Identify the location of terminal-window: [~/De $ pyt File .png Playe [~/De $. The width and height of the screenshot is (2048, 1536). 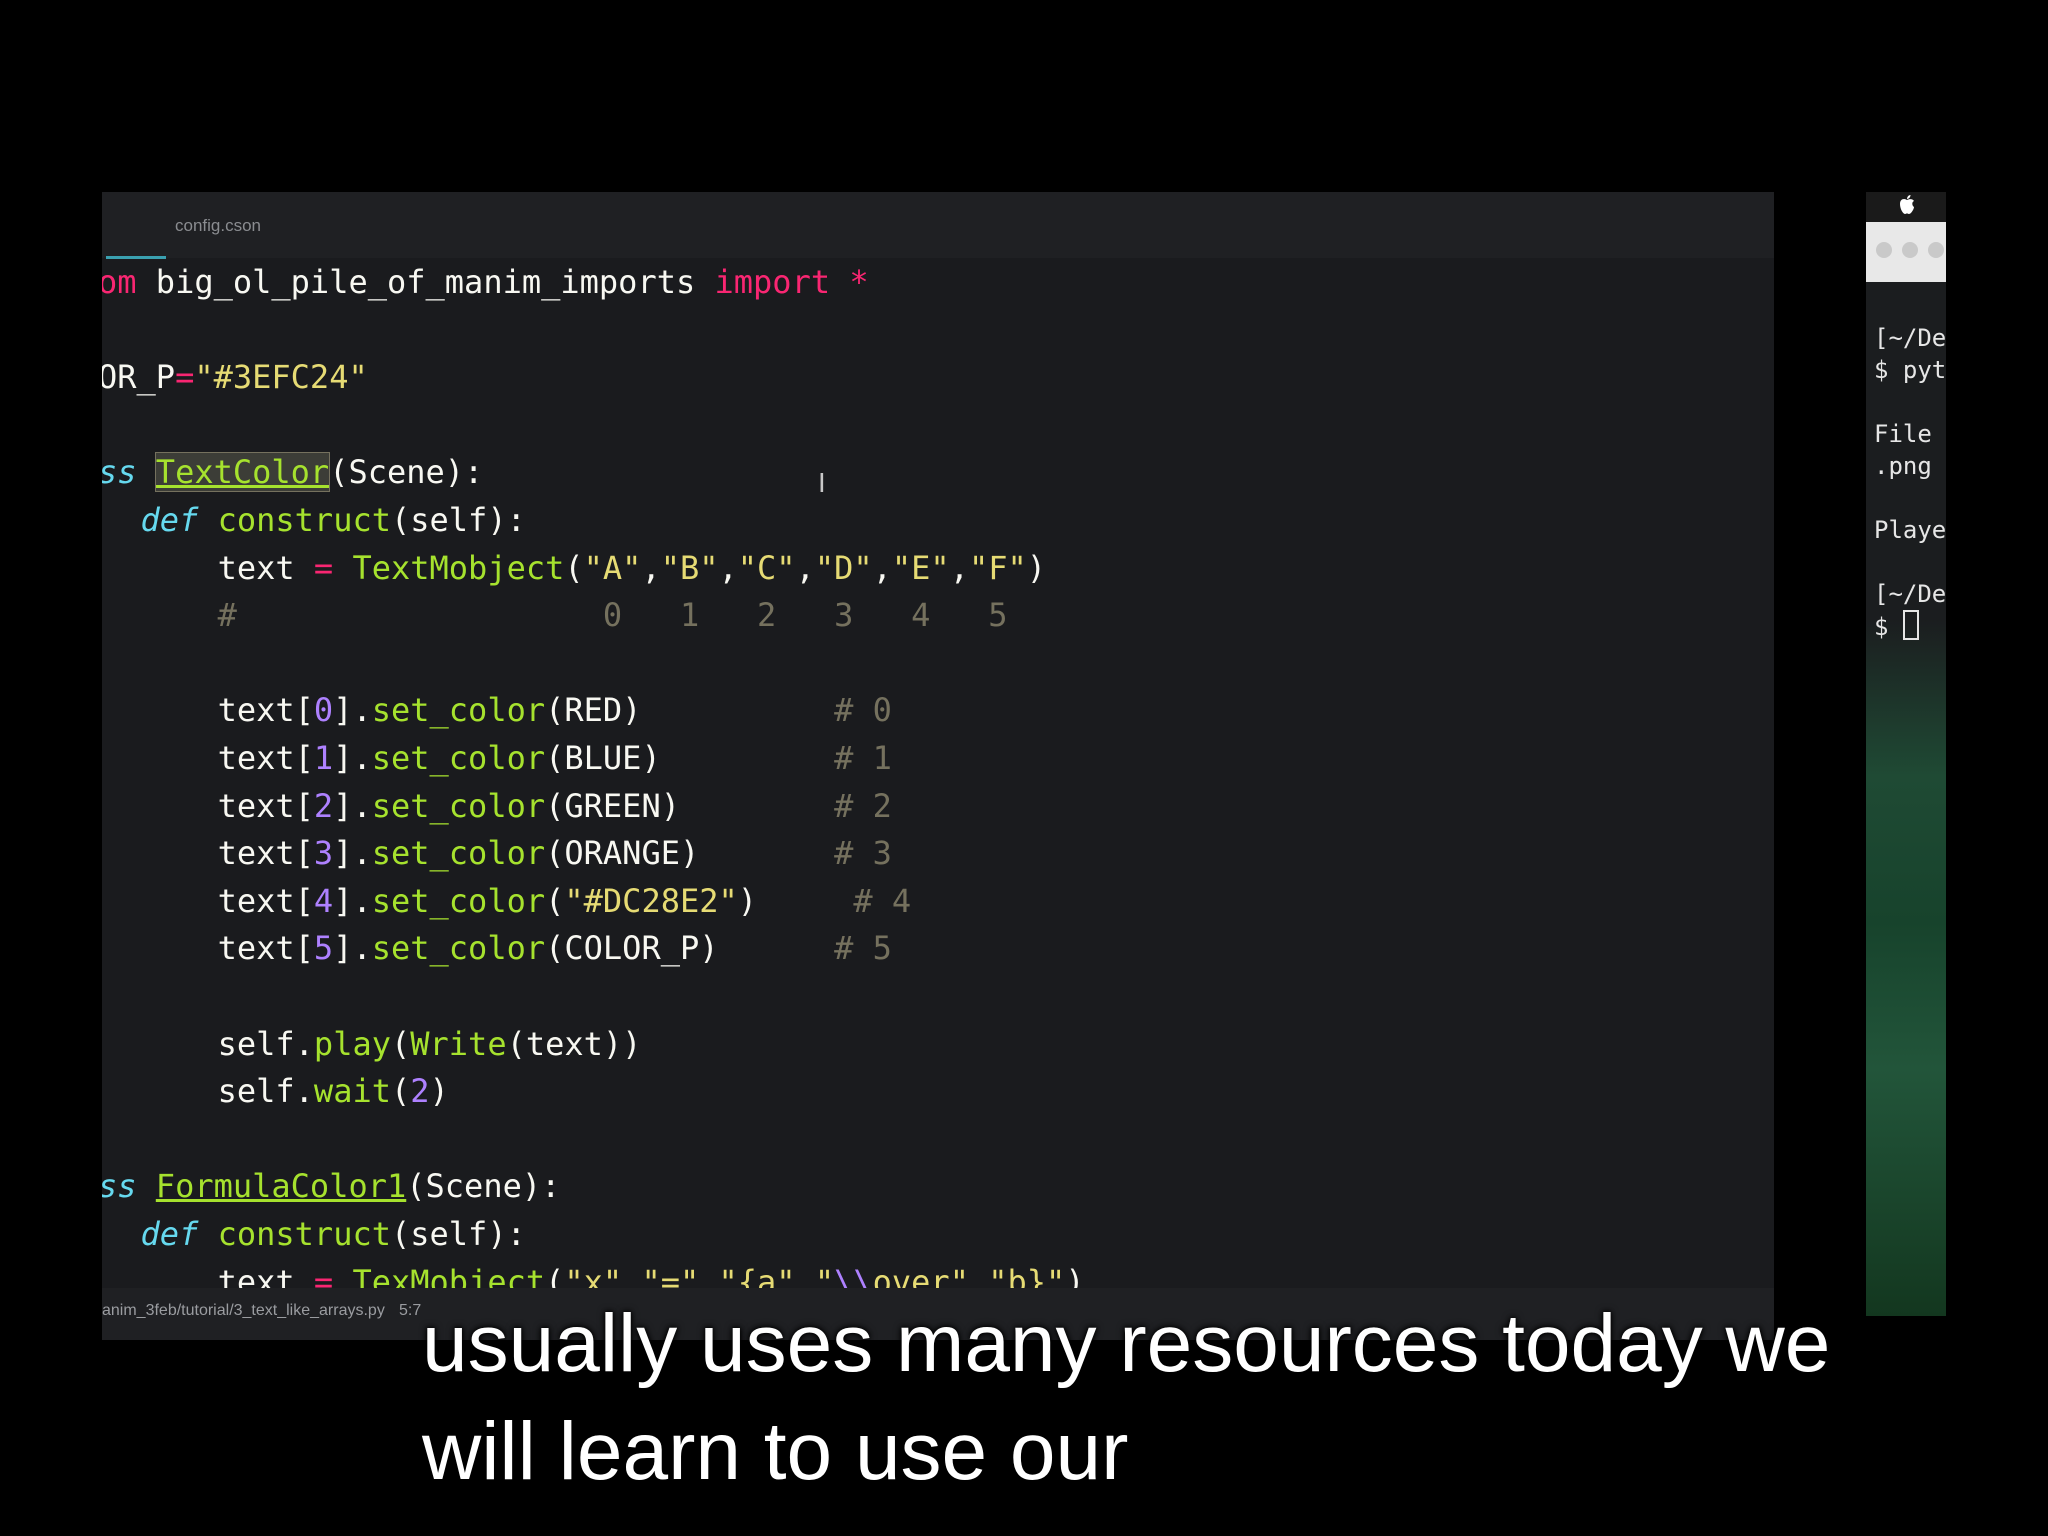
(1906, 754).